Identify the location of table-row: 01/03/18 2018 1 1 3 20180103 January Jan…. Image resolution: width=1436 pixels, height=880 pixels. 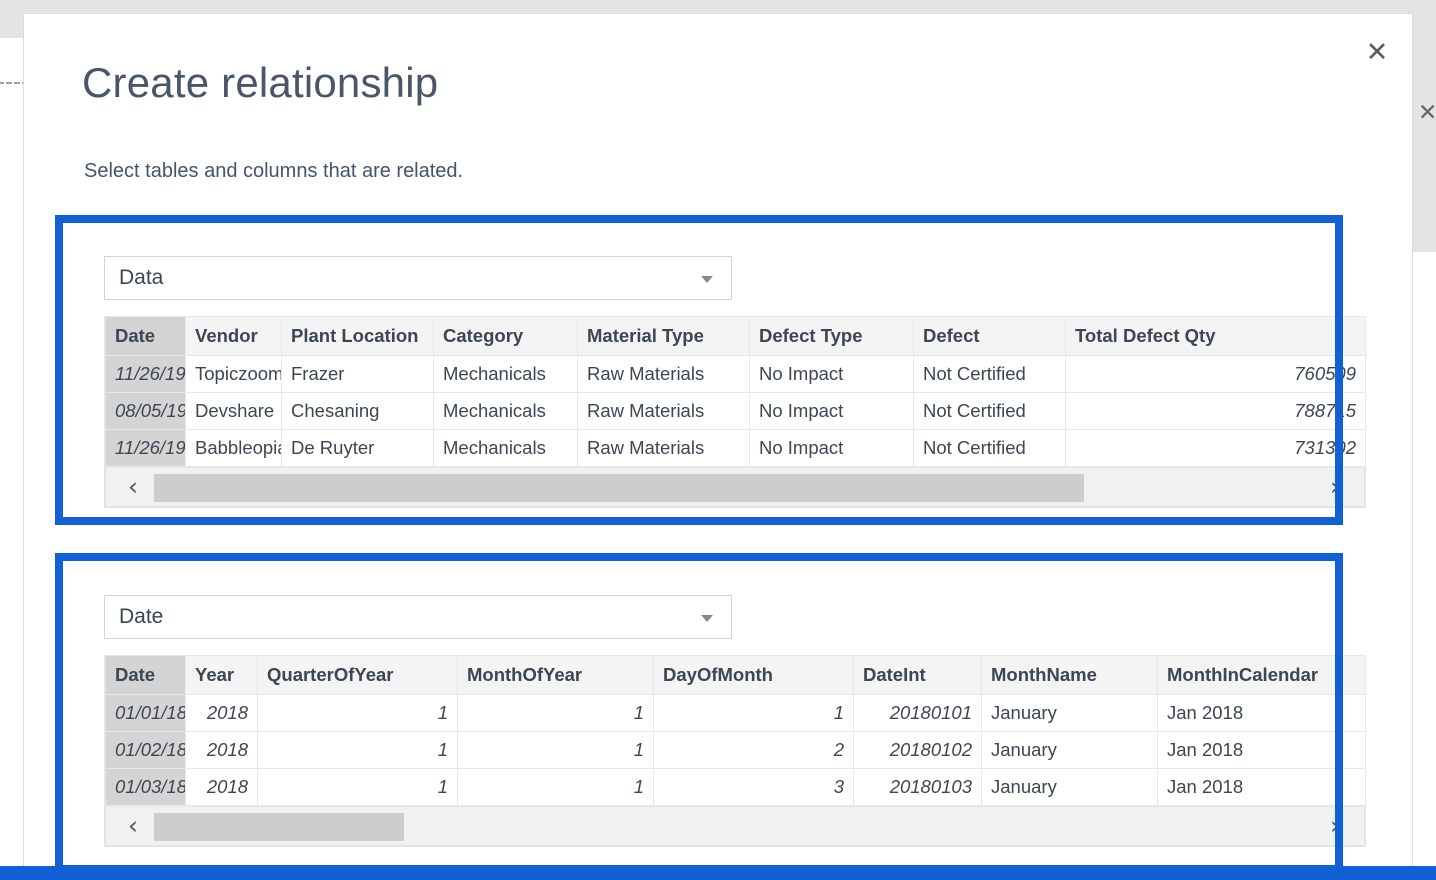
(735, 787).